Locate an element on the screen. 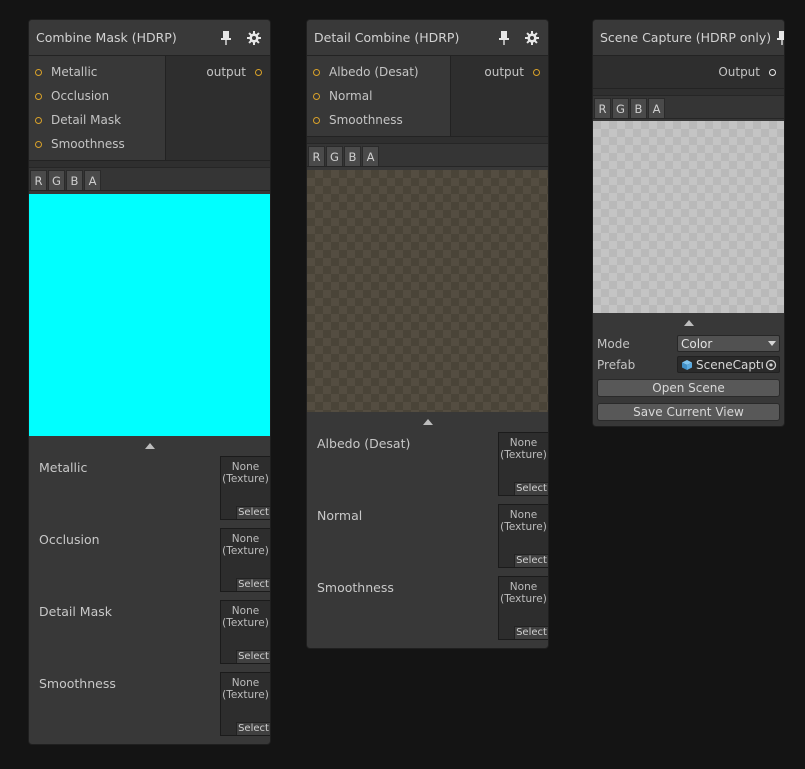 The width and height of the screenshot is (805, 769). open-scene-button: Open Scene is located at coordinates (688, 388).